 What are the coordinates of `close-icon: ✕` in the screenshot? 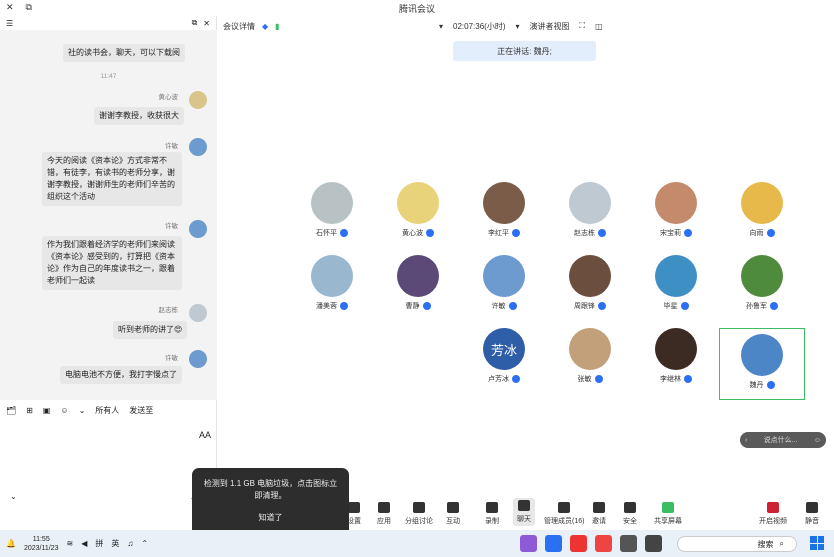 It's located at (10, 7).